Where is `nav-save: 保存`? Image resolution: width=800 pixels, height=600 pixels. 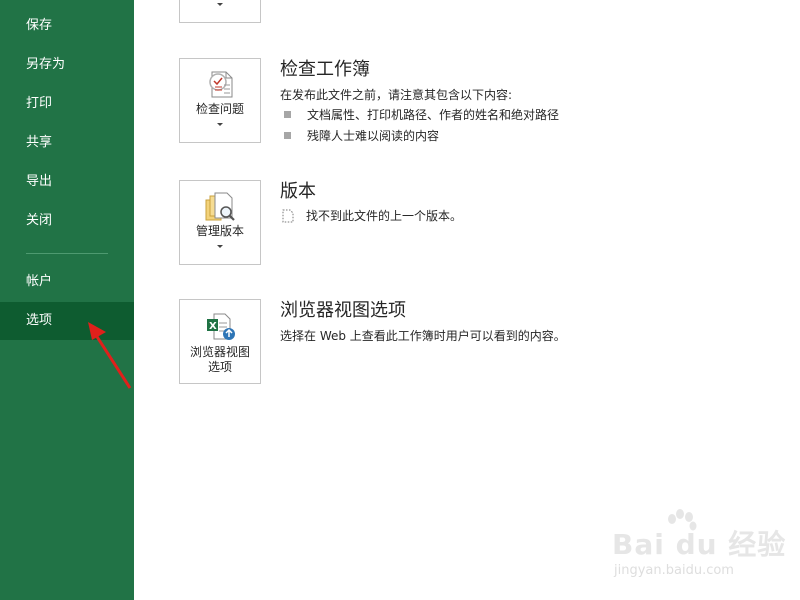
nav-save: 保存 is located at coordinates (67, 26).